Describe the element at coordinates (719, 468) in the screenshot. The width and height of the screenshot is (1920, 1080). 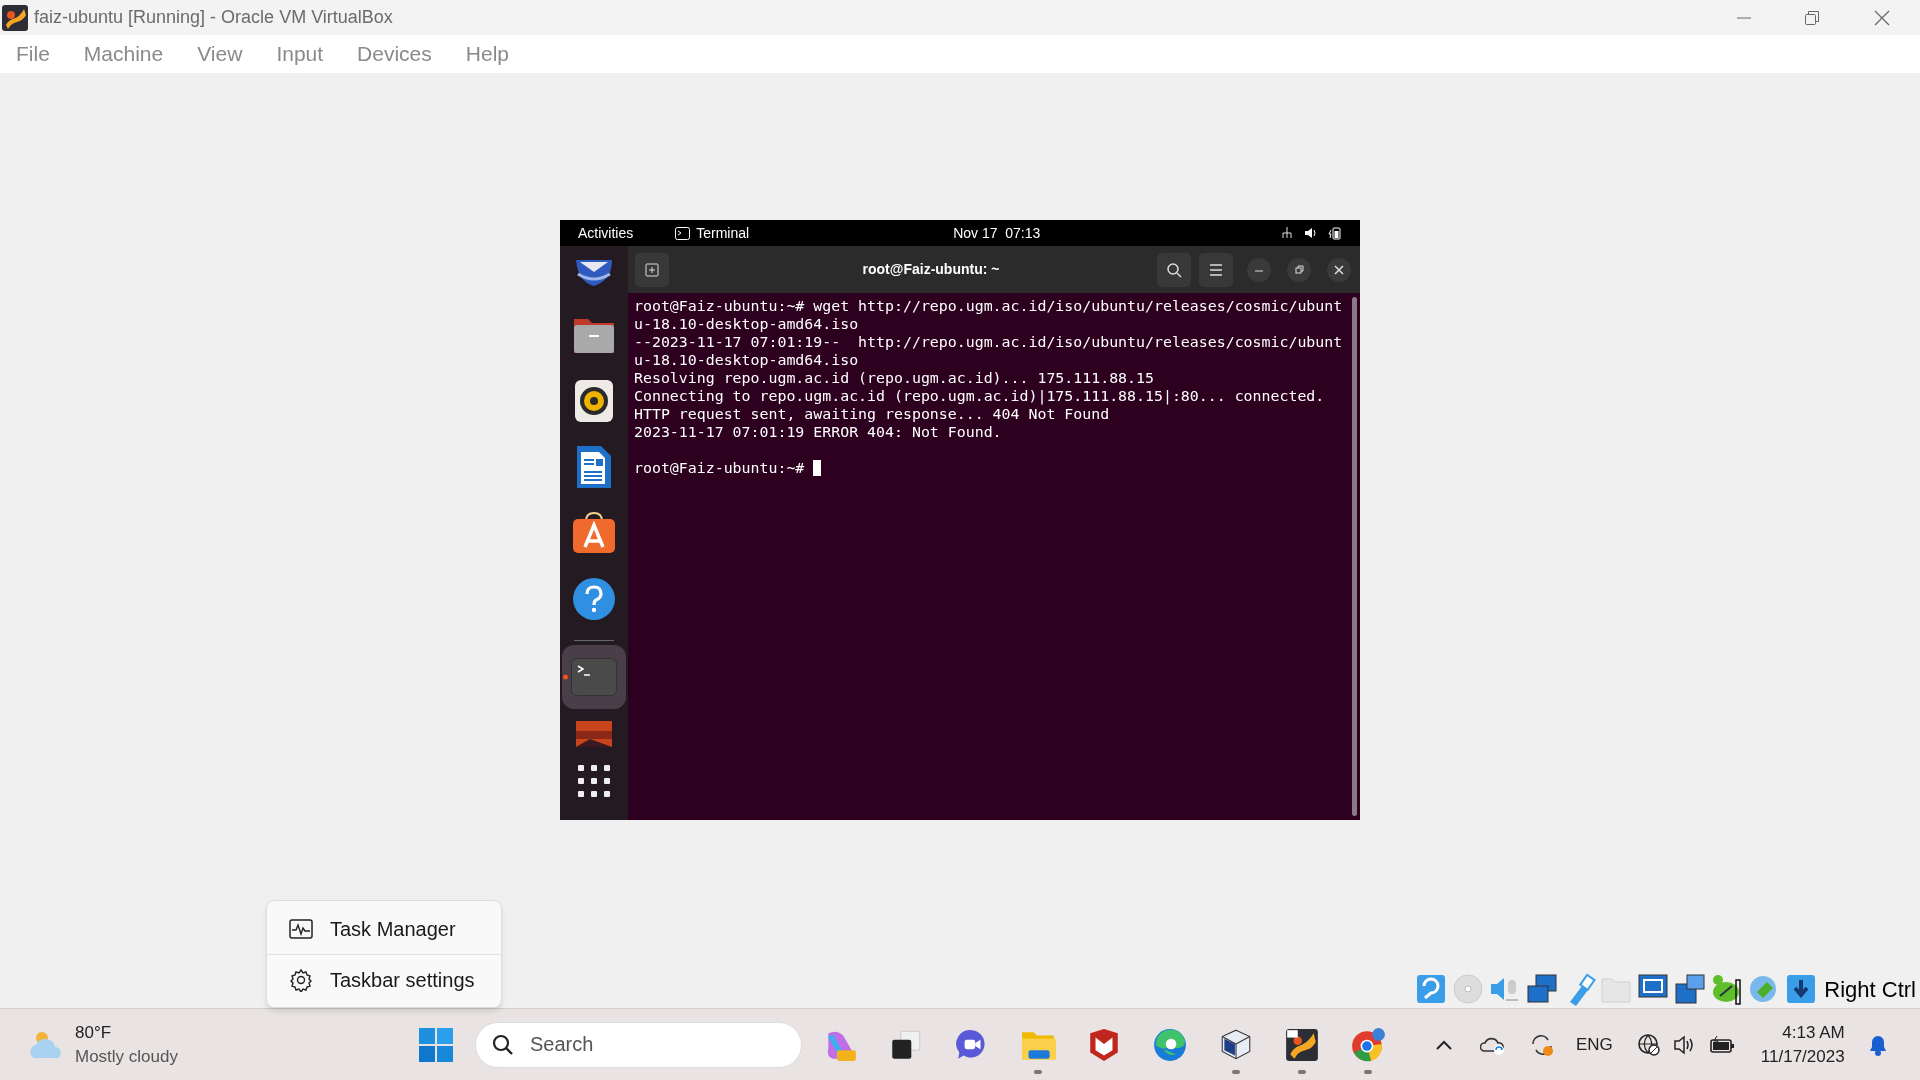
I see `terminal-prompt: root@Faiz-ubuntu:~#` at that location.